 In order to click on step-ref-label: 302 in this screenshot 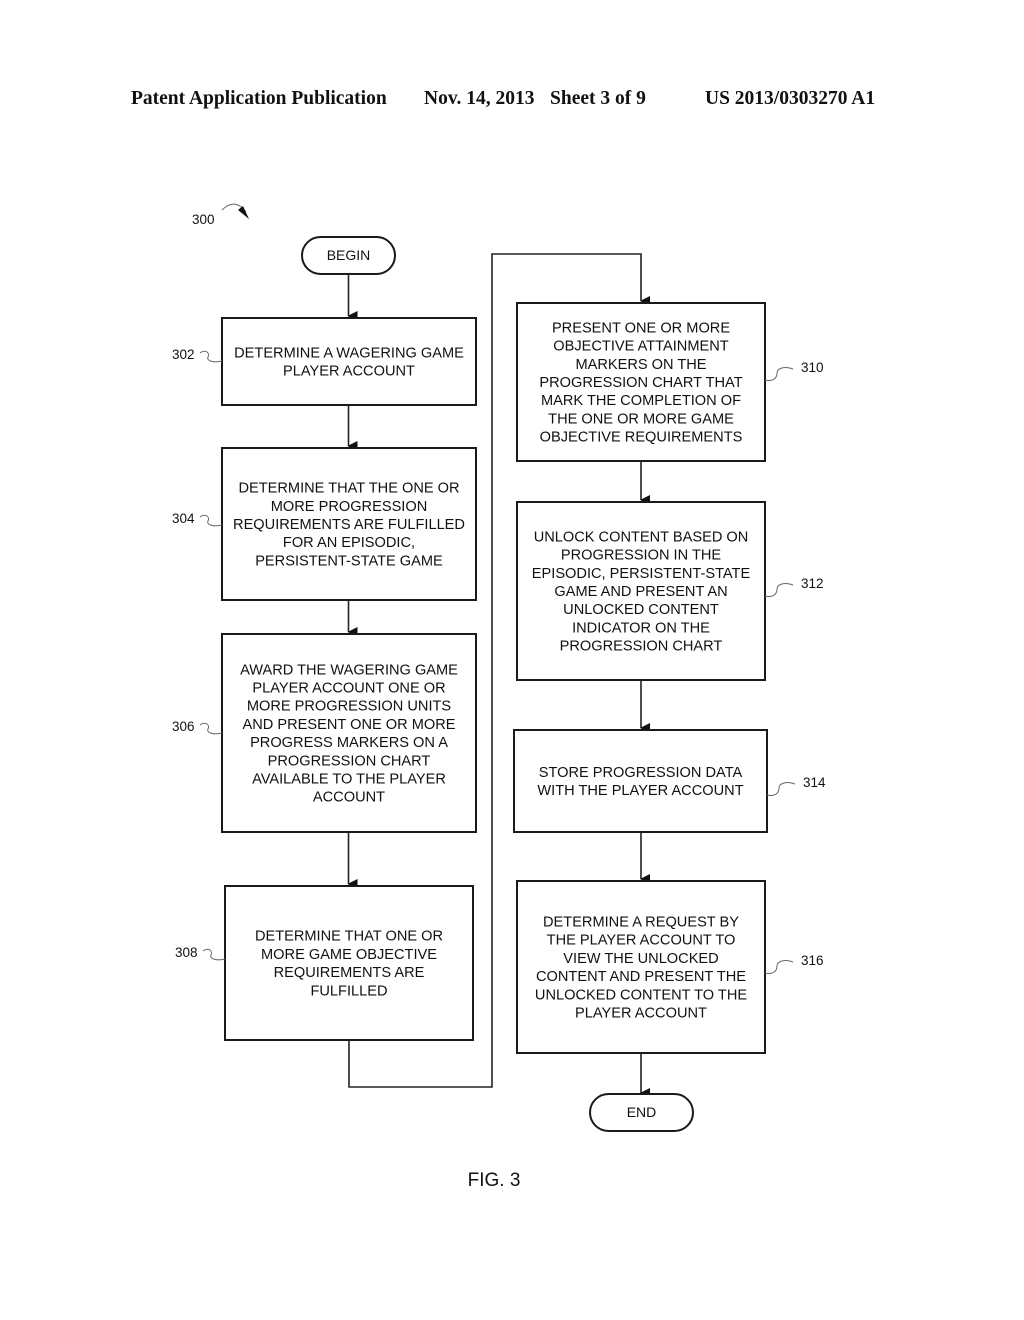, I will do `click(183, 354)`.